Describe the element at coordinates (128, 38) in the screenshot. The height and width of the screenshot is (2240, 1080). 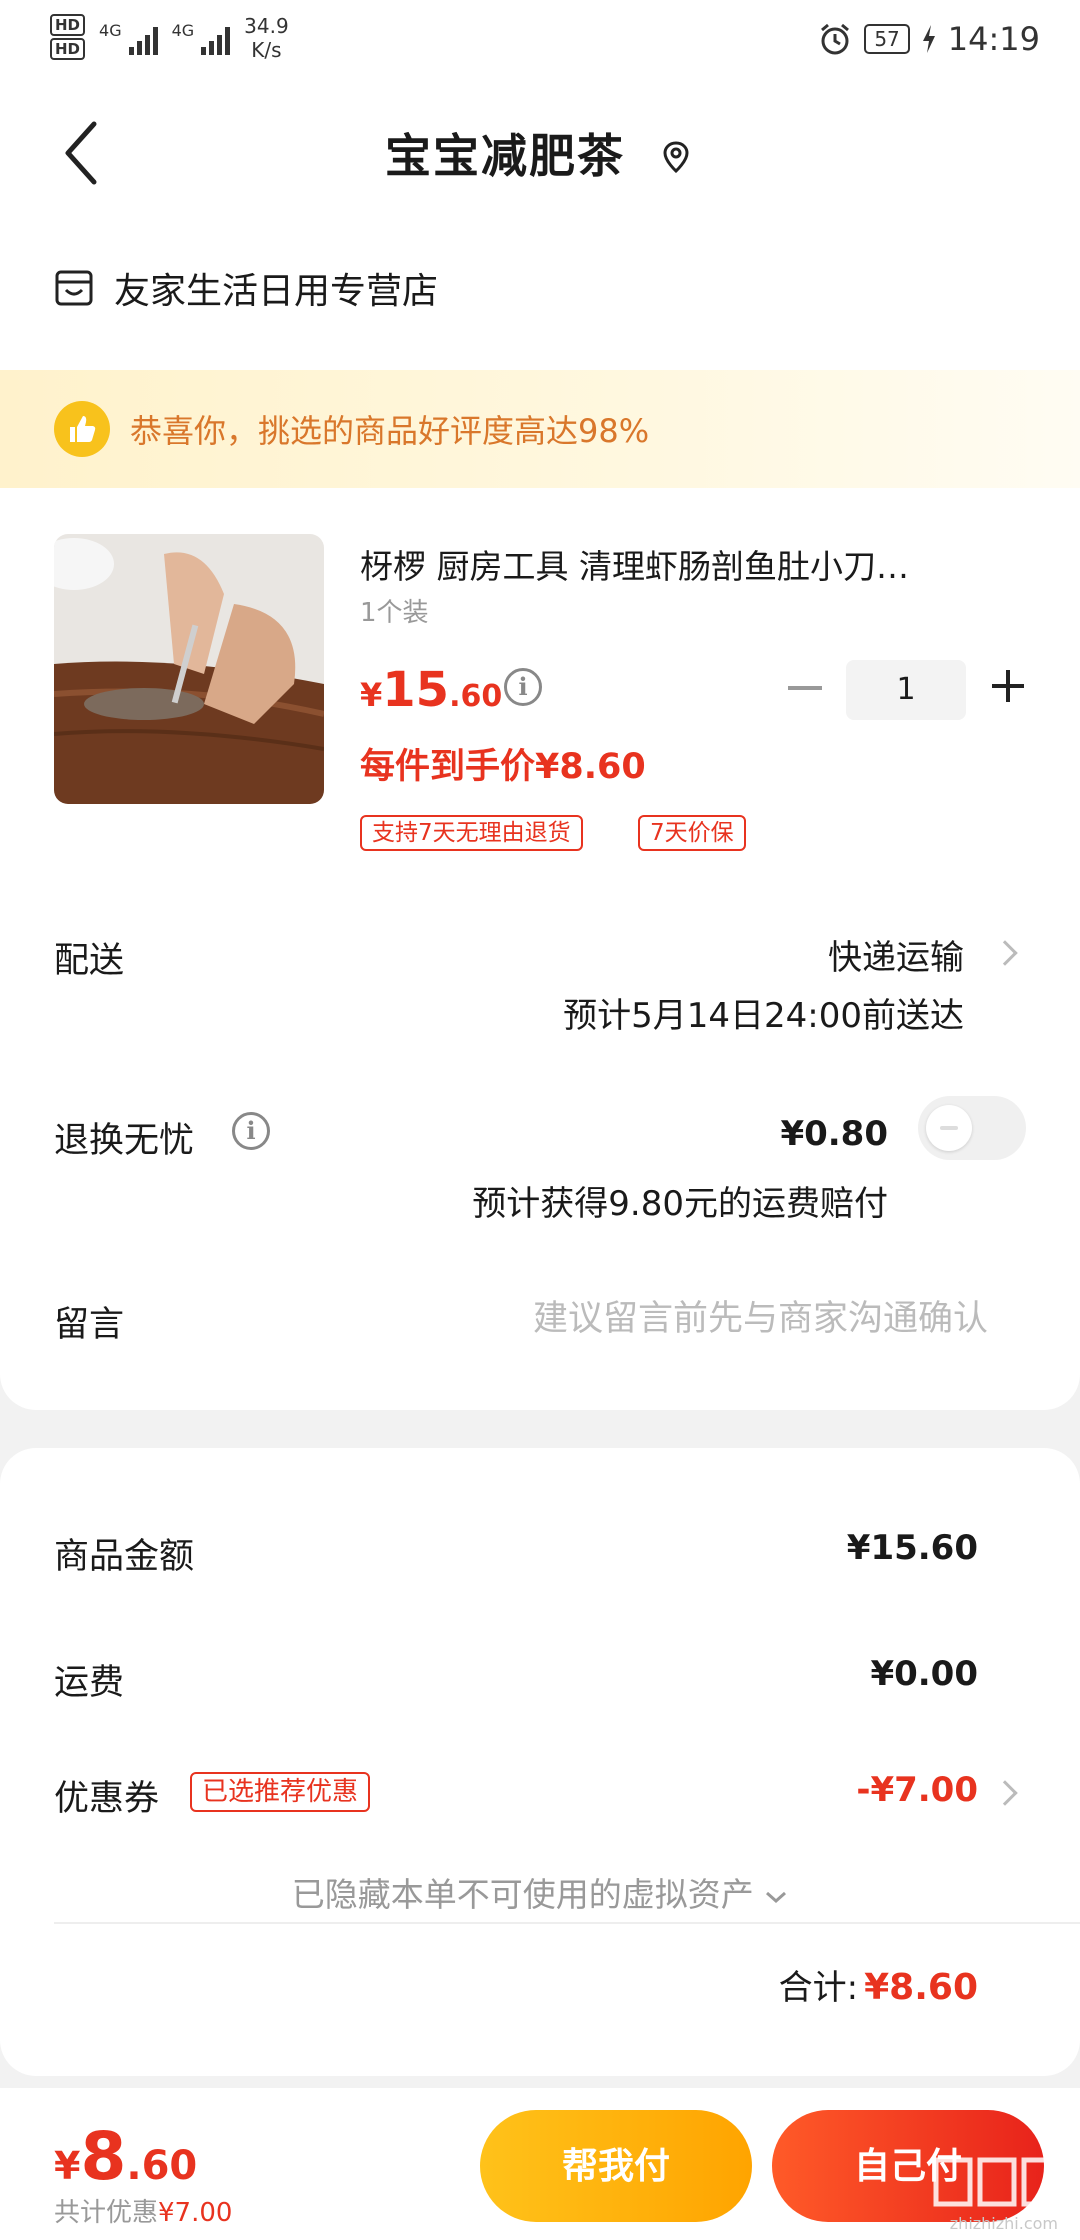
I see `signal-icon-1: 4G` at that location.